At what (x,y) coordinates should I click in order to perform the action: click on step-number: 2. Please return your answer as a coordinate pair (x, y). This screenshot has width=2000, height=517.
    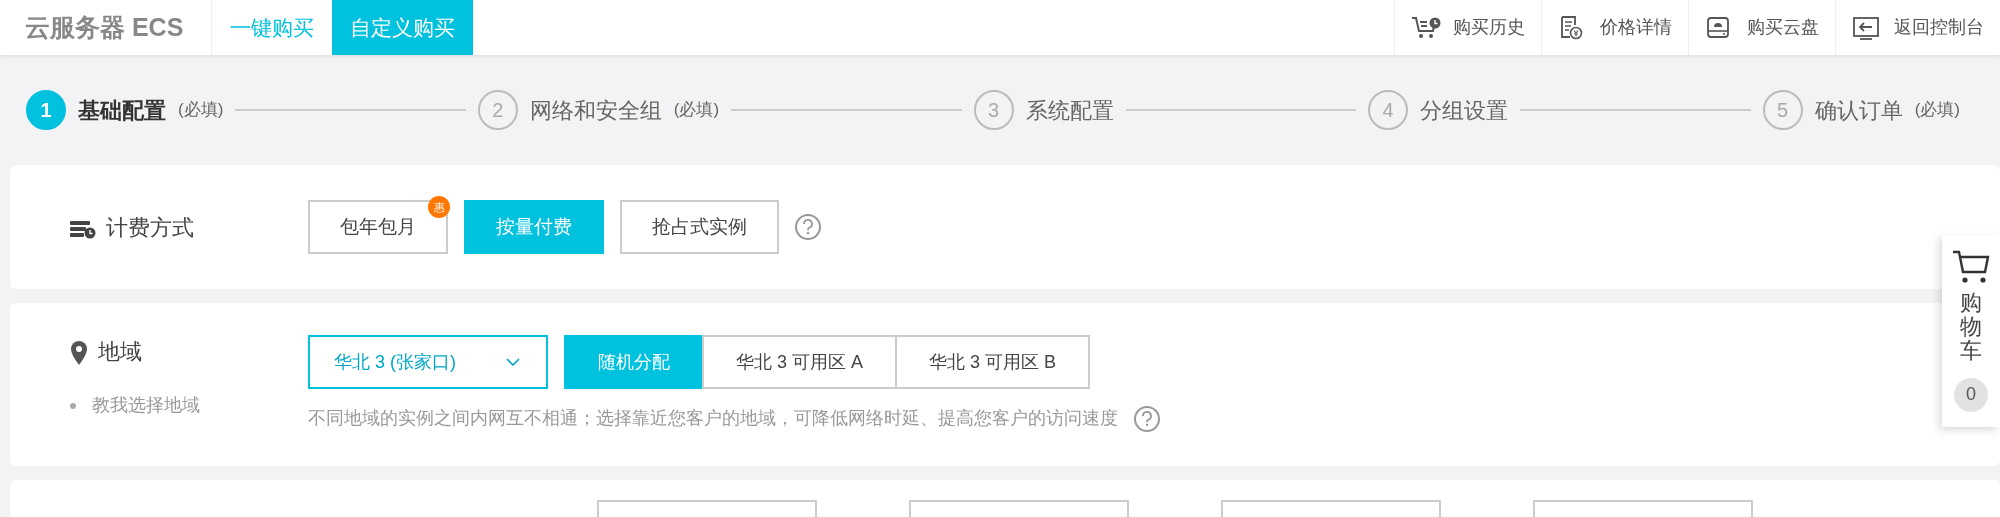
    Looking at the image, I should click on (497, 110).